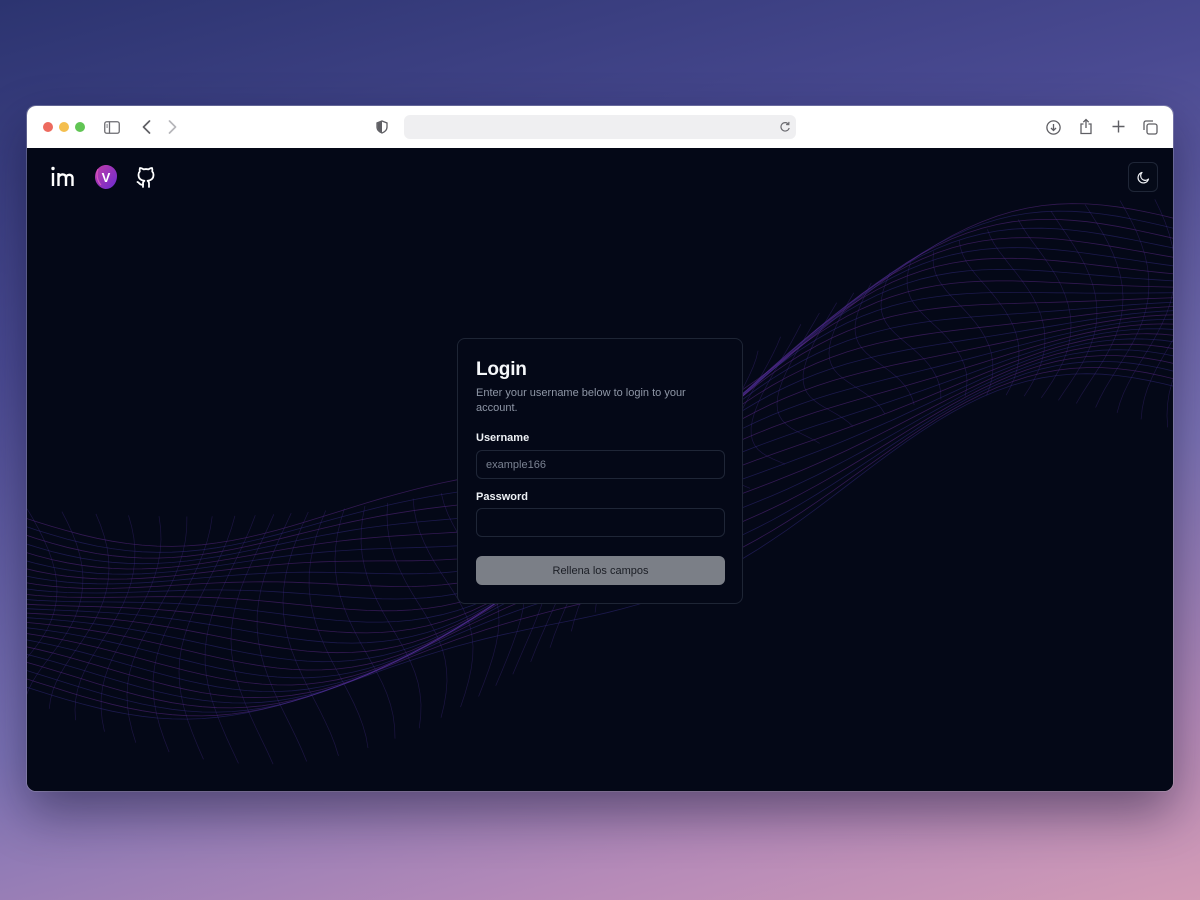  Describe the element at coordinates (1086, 126) in the screenshot. I see `share-icon` at that location.